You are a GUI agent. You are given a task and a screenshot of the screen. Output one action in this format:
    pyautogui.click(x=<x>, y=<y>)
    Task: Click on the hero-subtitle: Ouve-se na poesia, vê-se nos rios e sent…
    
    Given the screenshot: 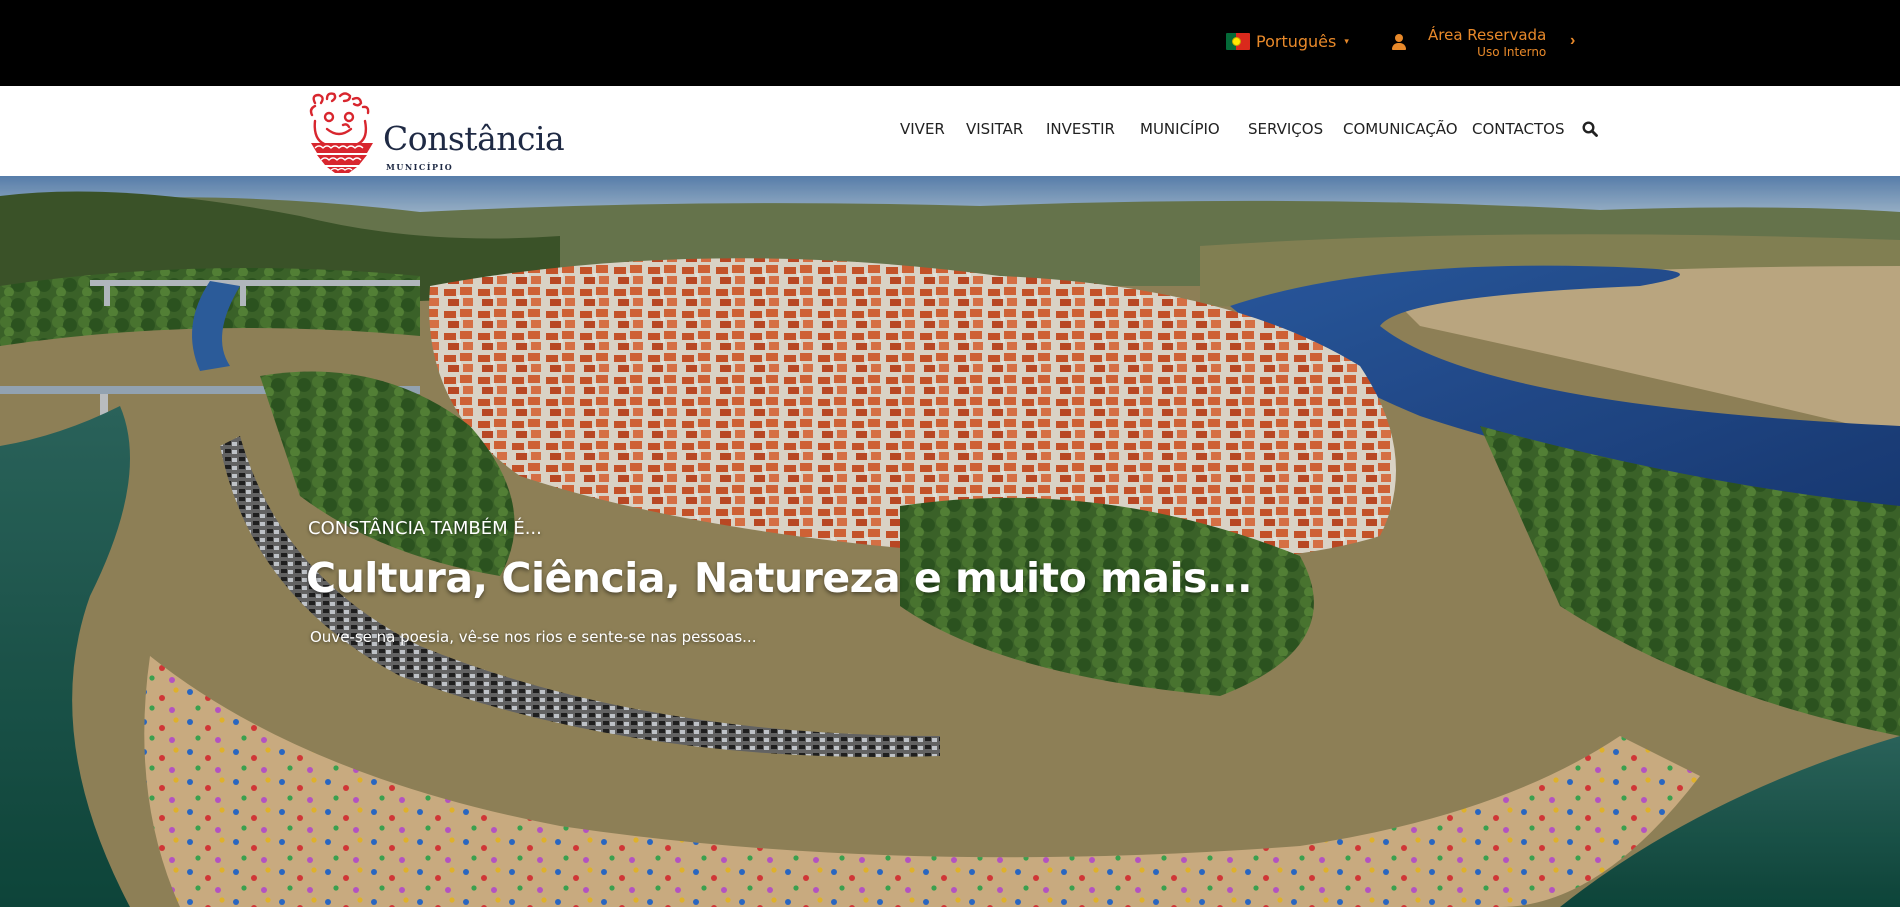 What is the action you would take?
    pyautogui.click(x=533, y=637)
    